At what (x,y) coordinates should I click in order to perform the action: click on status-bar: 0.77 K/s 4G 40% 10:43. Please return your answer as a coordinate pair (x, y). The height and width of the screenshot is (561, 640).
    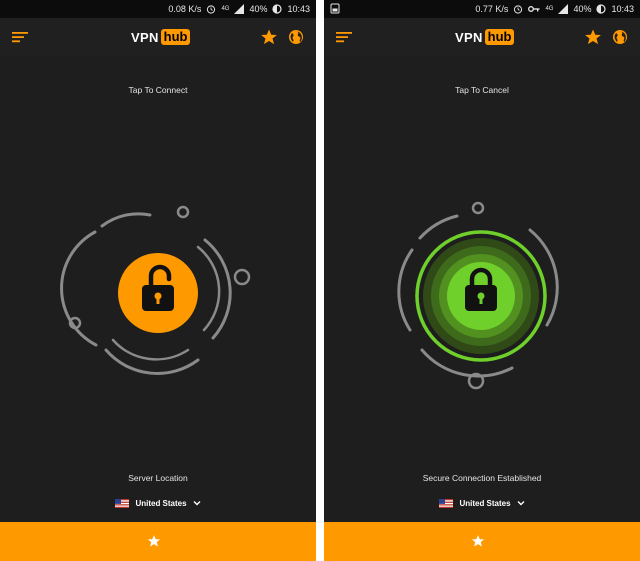
    Looking at the image, I should click on (482, 9).